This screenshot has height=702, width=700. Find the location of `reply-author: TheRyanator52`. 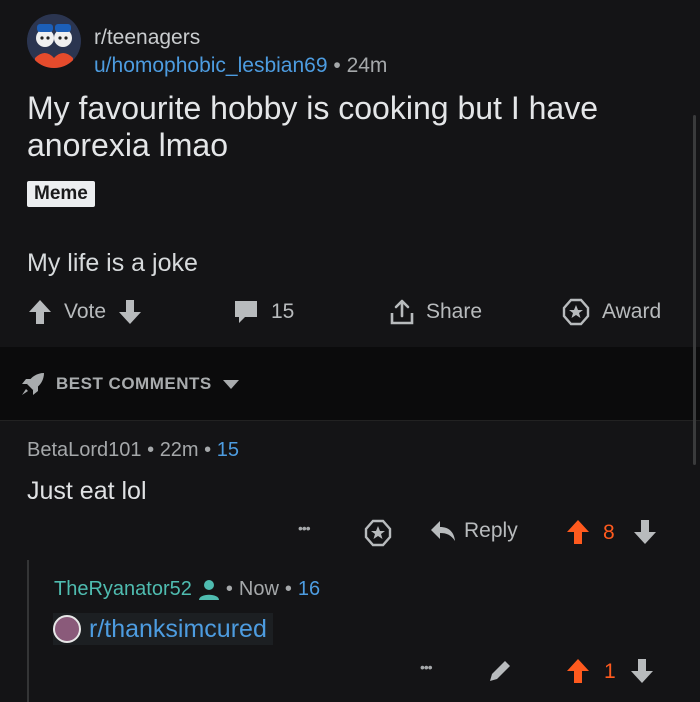

reply-author: TheRyanator52 is located at coordinates (123, 589).